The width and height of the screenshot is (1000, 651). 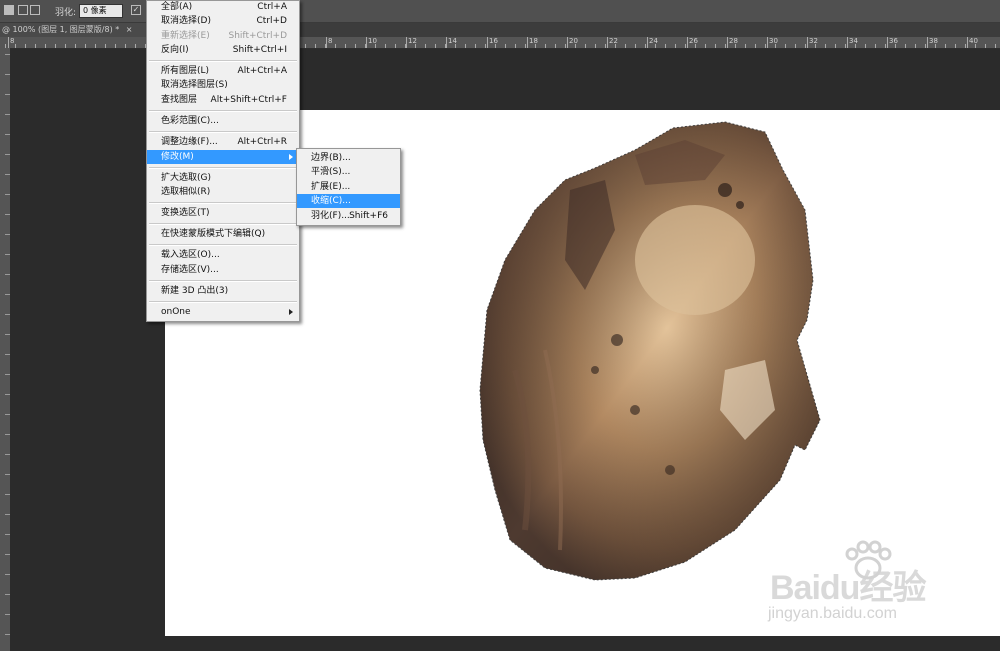 What do you see at coordinates (223, 312) in the screenshot?
I see `menu-item: onOne` at bounding box center [223, 312].